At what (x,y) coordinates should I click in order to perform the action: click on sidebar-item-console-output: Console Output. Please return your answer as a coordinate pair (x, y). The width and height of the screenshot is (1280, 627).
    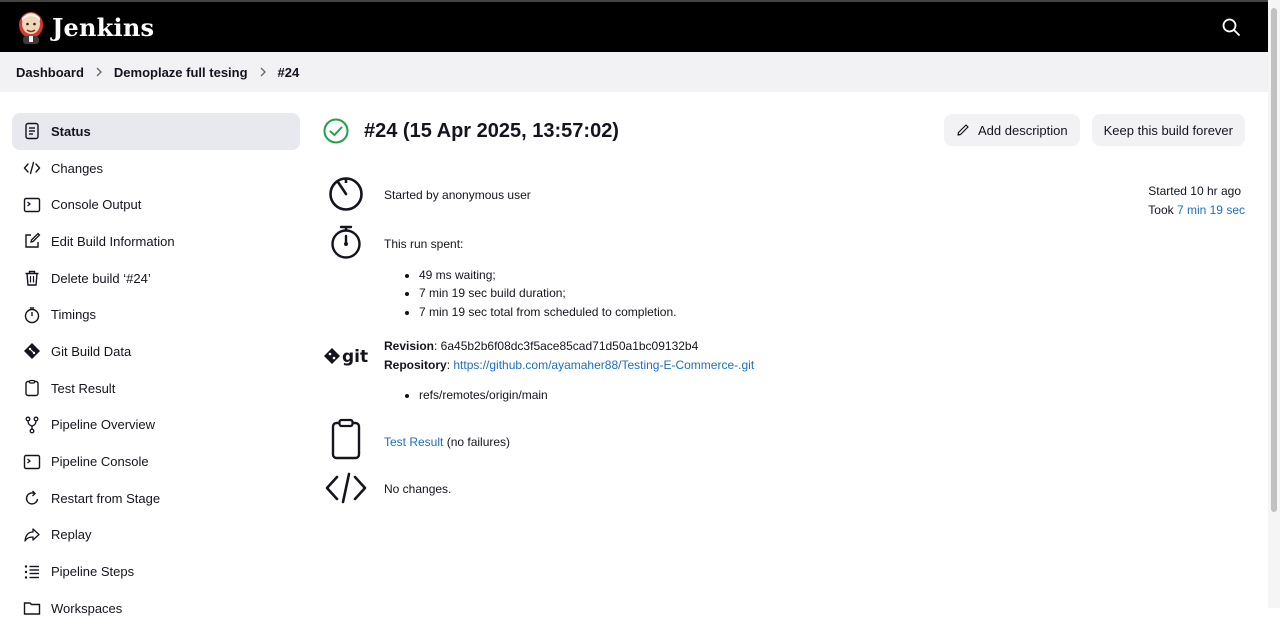
    Looking at the image, I should click on (156, 204).